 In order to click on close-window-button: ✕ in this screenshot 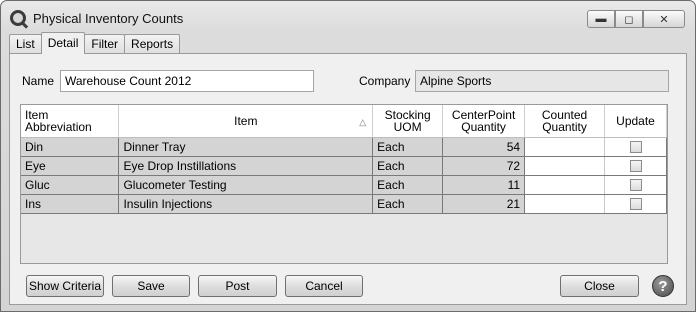, I will do `click(664, 19)`.